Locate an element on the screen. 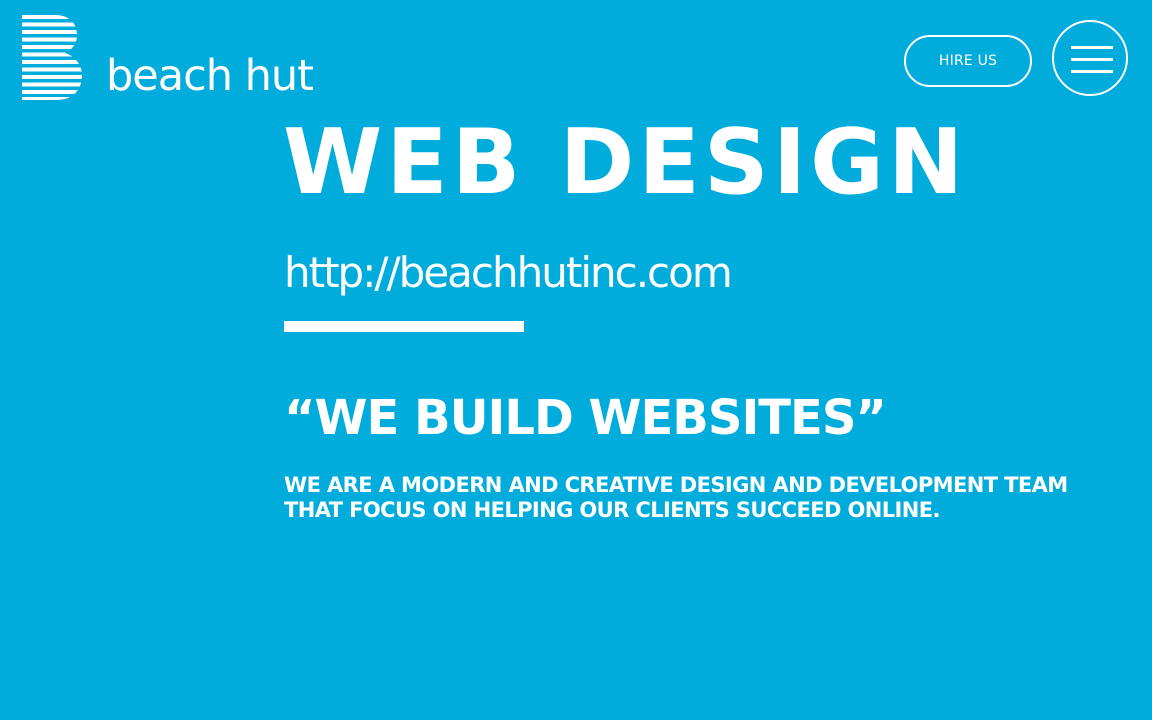 The width and height of the screenshot is (1152, 720). tagline: “WE BUILD WEBSITES” is located at coordinates (585, 418).